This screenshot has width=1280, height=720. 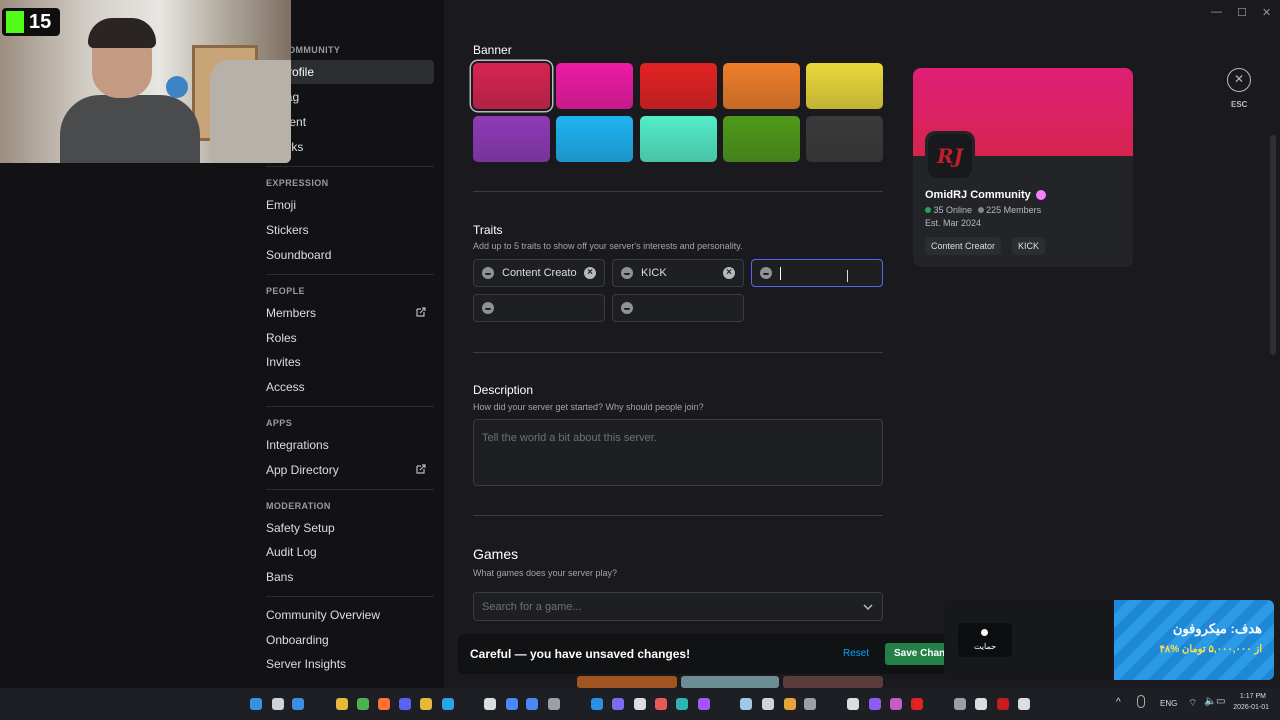 What do you see at coordinates (545, 573) in the screenshot?
I see `games-subtitle: What games does your server play?` at bounding box center [545, 573].